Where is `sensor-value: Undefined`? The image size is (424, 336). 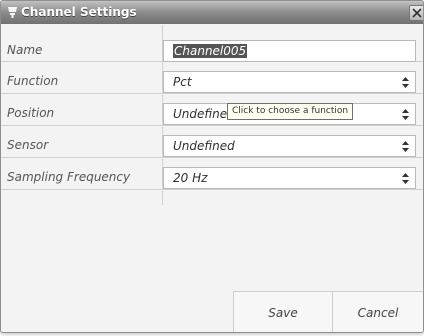 sensor-value: Undefined is located at coordinates (204, 146).